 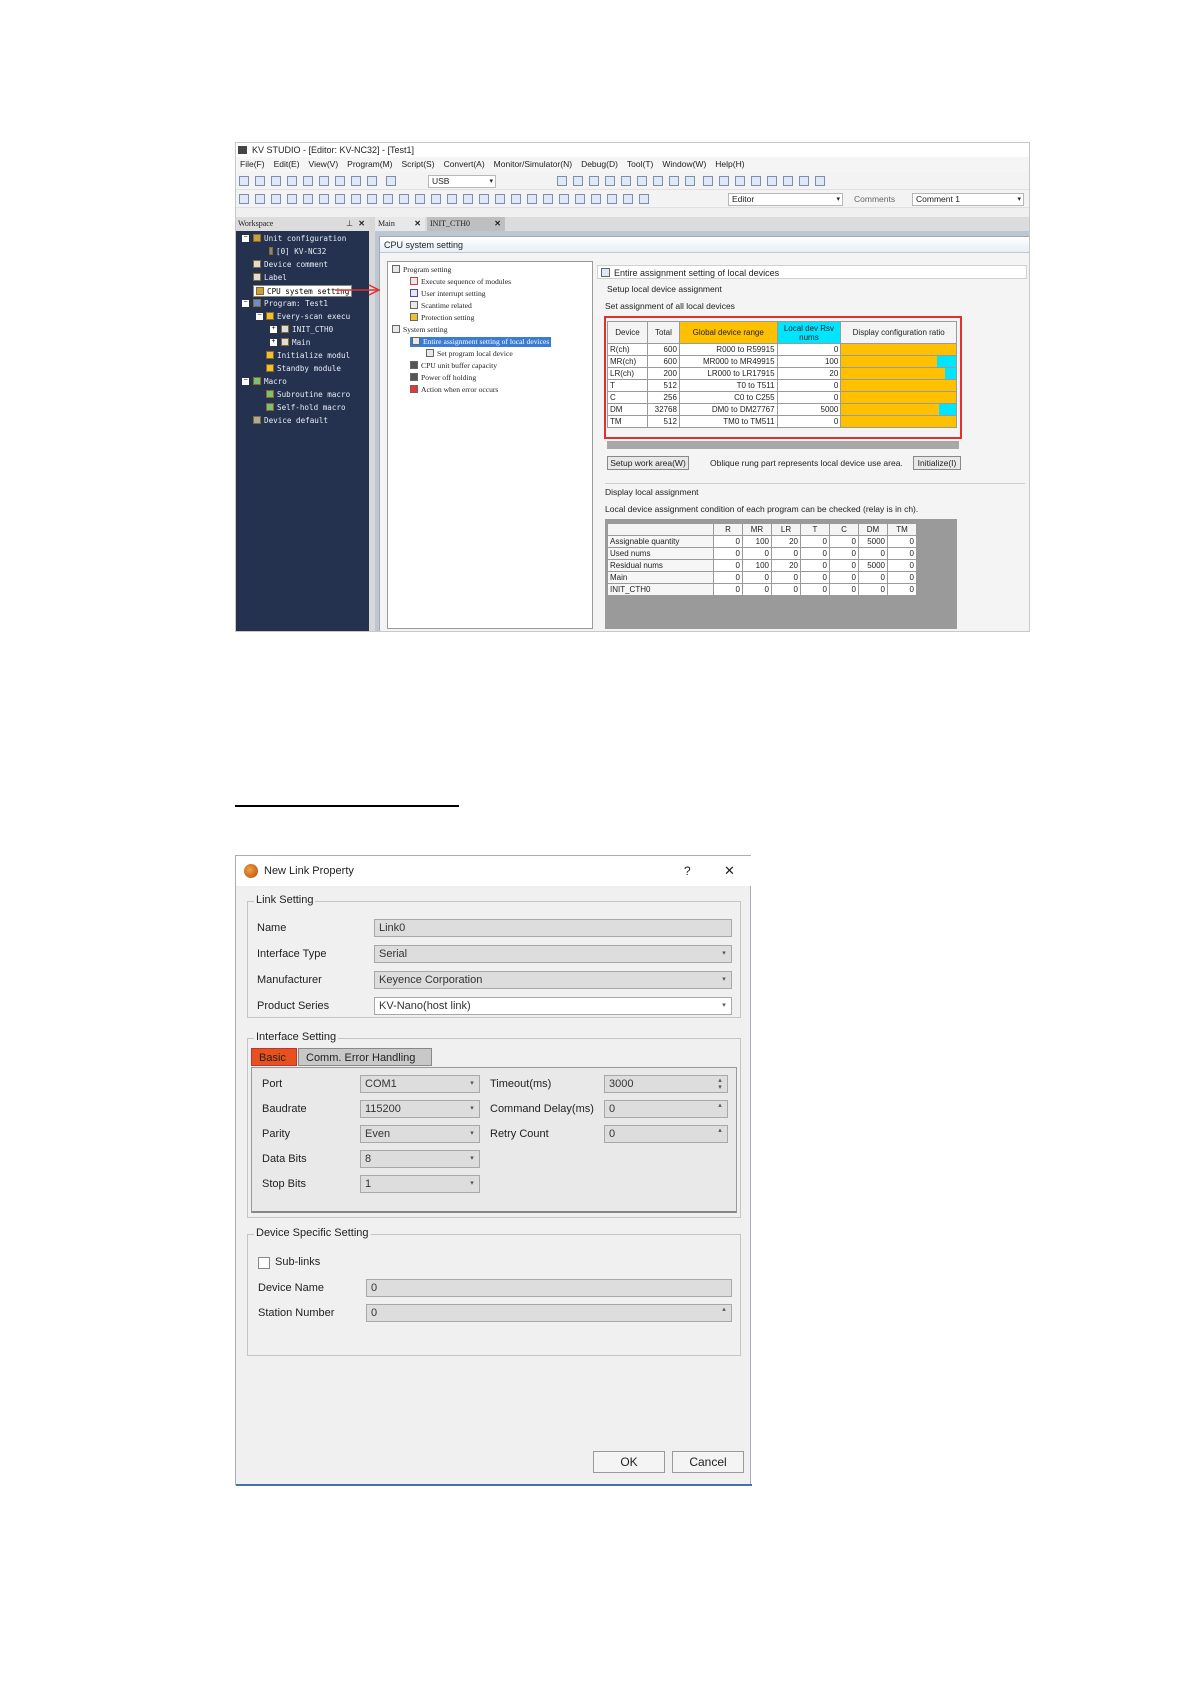 I want to click on ws-item-every-scan: Every-scan execu, so click(x=308, y=317).